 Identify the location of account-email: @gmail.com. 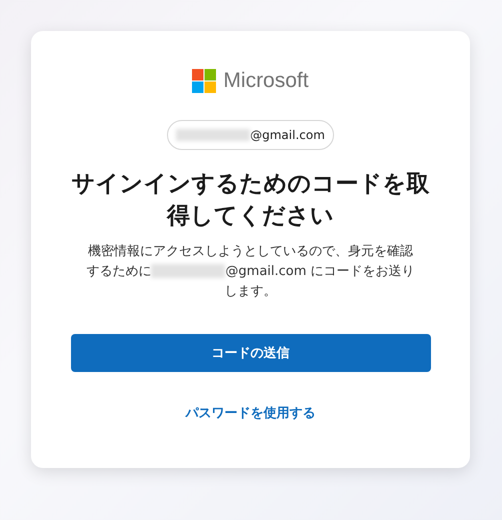
(250, 135).